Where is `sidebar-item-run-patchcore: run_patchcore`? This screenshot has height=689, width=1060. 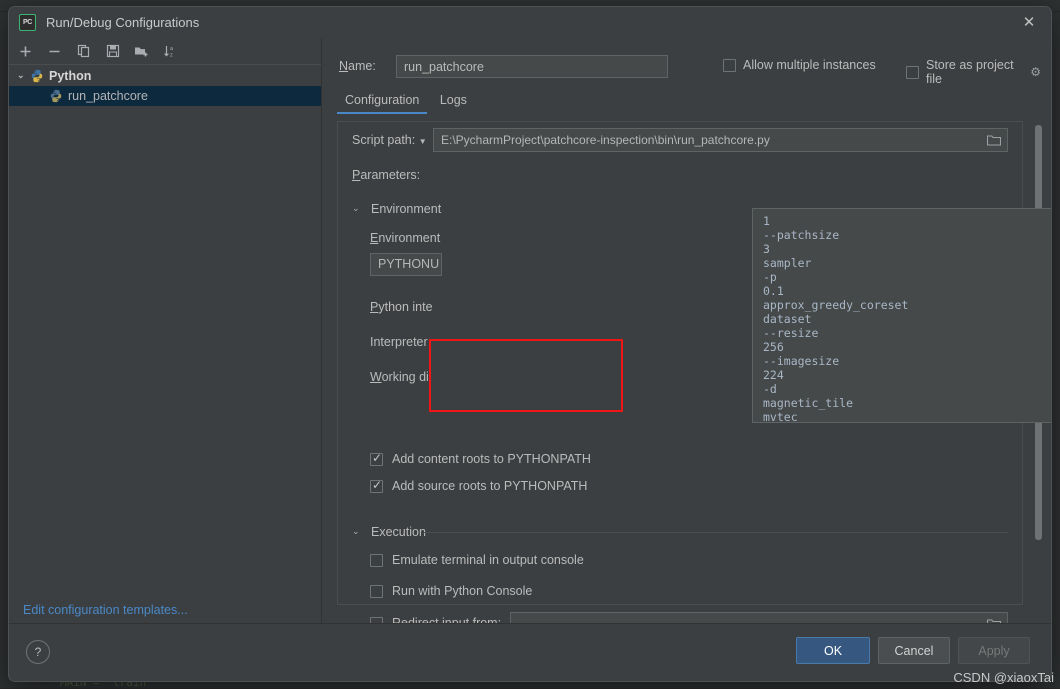
sidebar-item-run-patchcore: run_patchcore is located at coordinates (165, 96).